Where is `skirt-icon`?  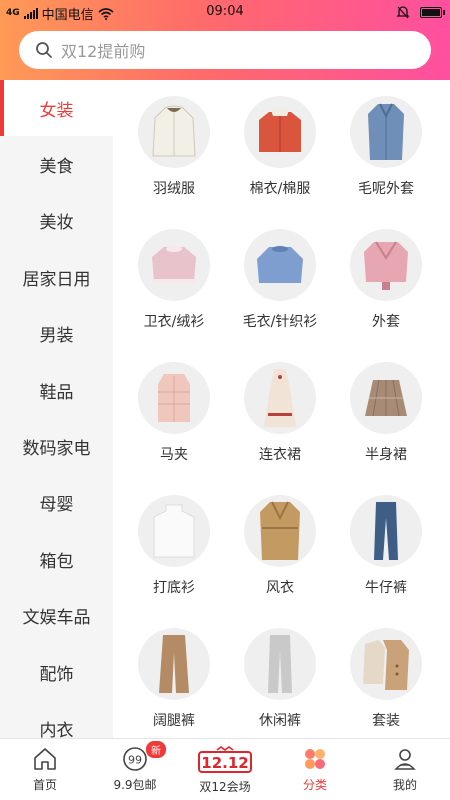 skirt-icon is located at coordinates (386, 398).